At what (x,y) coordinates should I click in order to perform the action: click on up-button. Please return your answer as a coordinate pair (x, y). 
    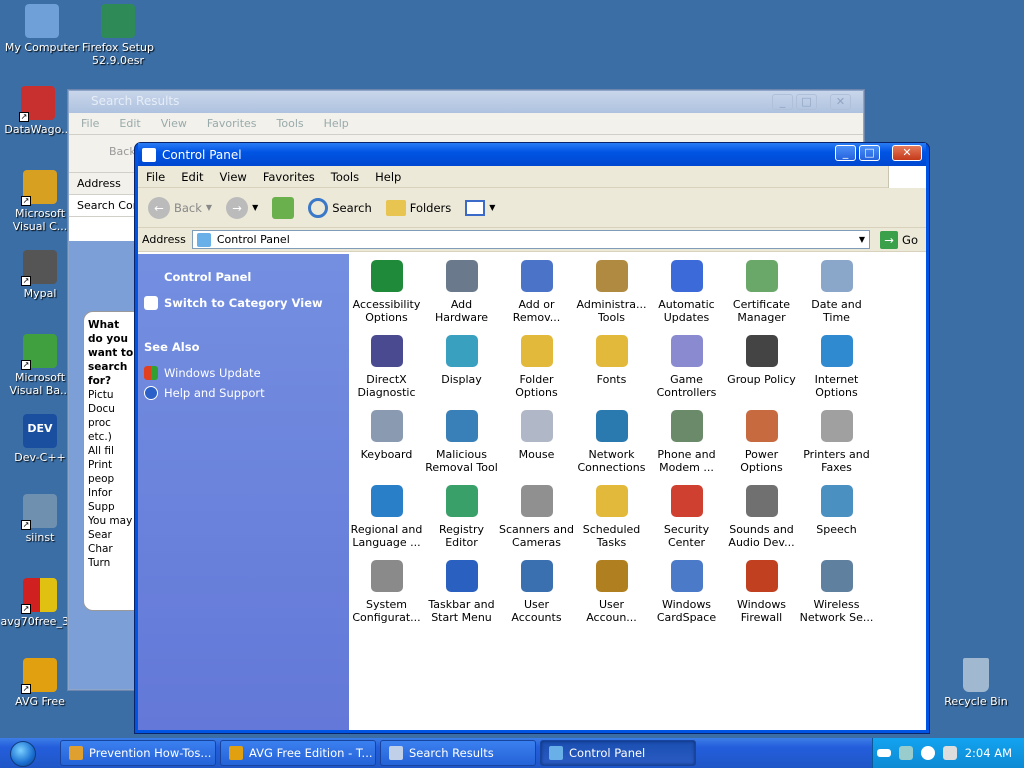
    Looking at the image, I should click on (283, 208).